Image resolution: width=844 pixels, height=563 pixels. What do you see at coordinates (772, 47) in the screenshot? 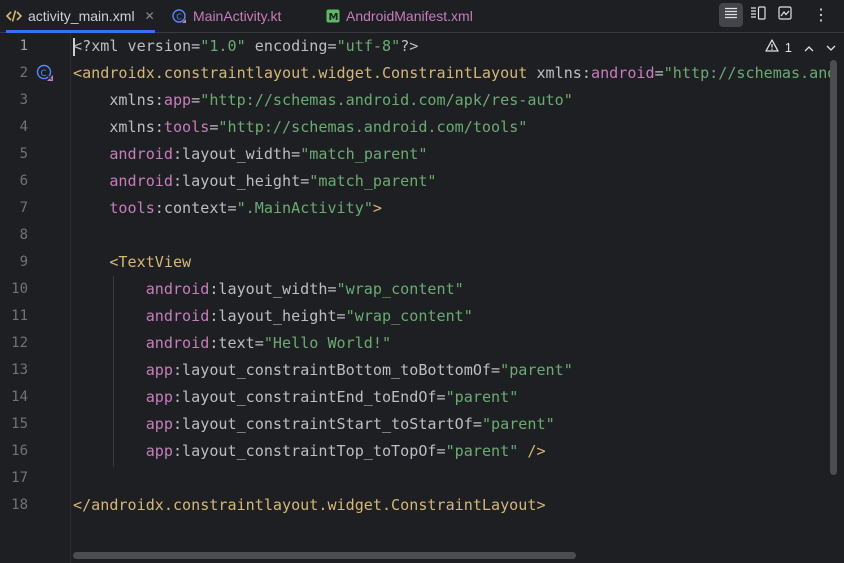
I see `warning-icon` at bounding box center [772, 47].